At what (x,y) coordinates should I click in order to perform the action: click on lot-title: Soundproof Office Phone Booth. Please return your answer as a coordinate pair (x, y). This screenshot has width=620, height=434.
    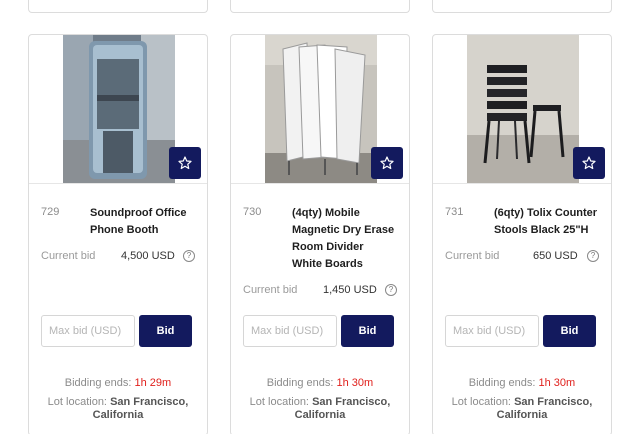
    Looking at the image, I should click on (146, 222).